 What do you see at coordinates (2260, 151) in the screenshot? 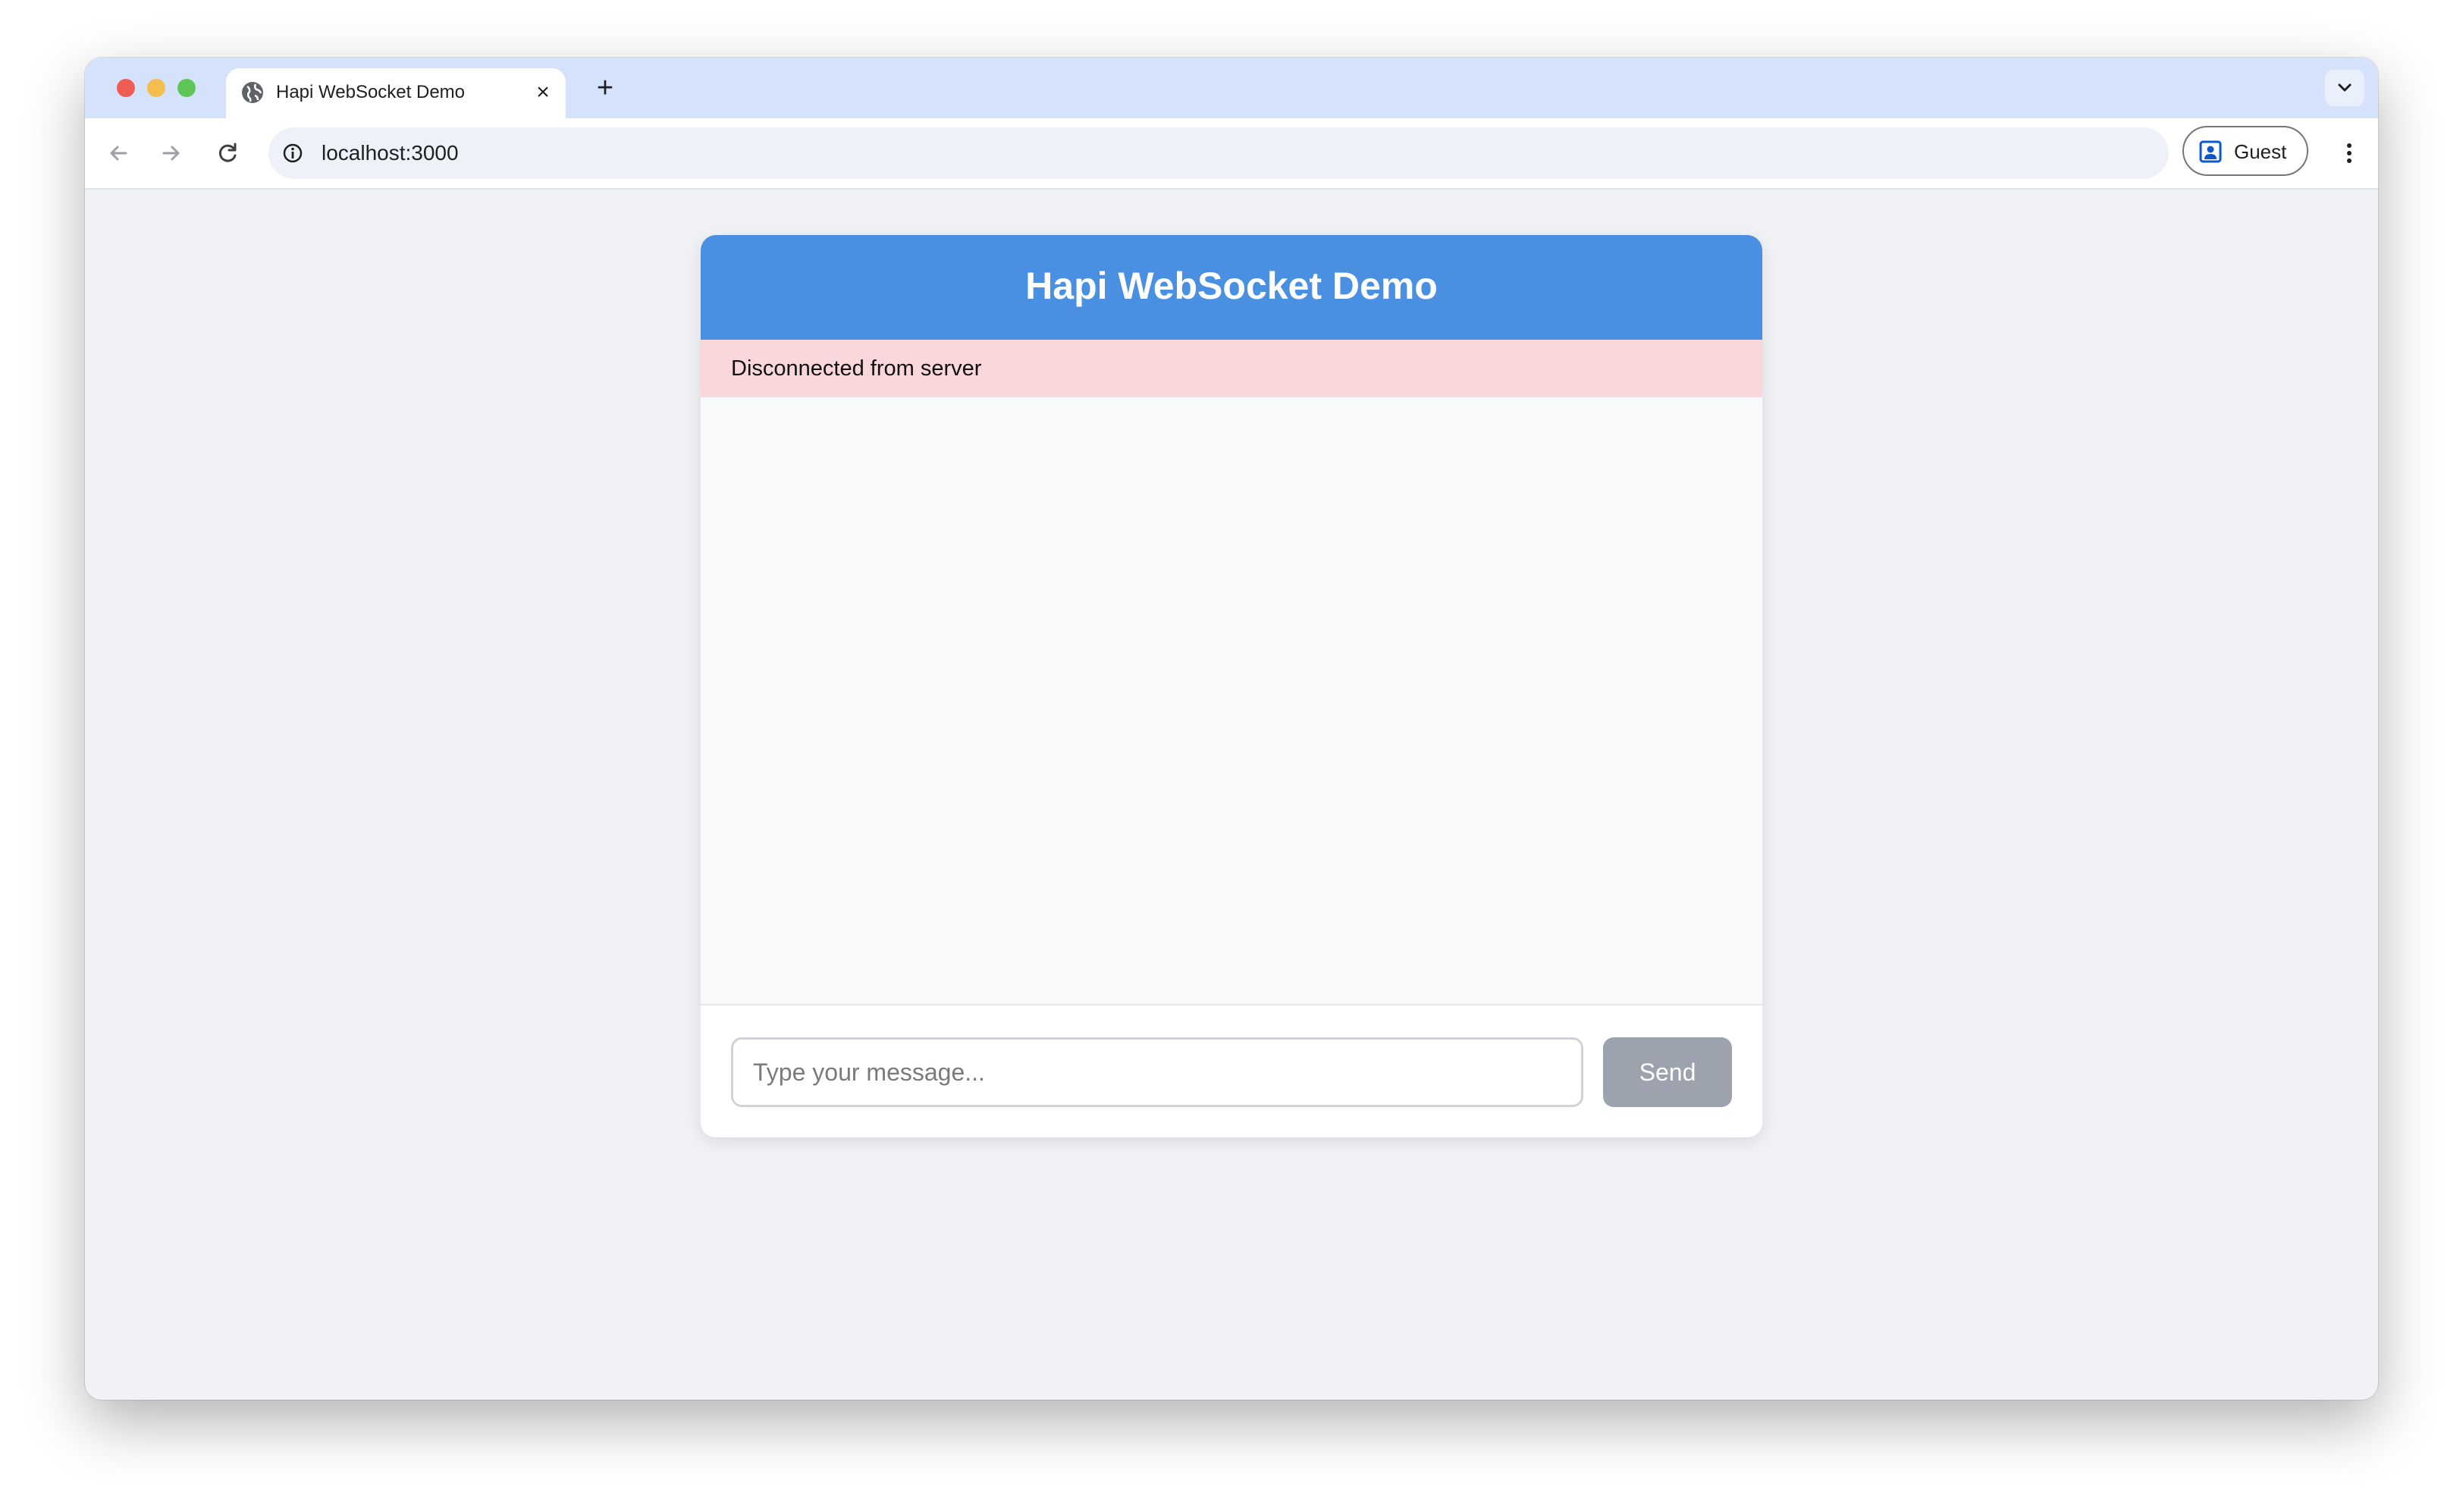
I see `profile-label: Guest` at bounding box center [2260, 151].